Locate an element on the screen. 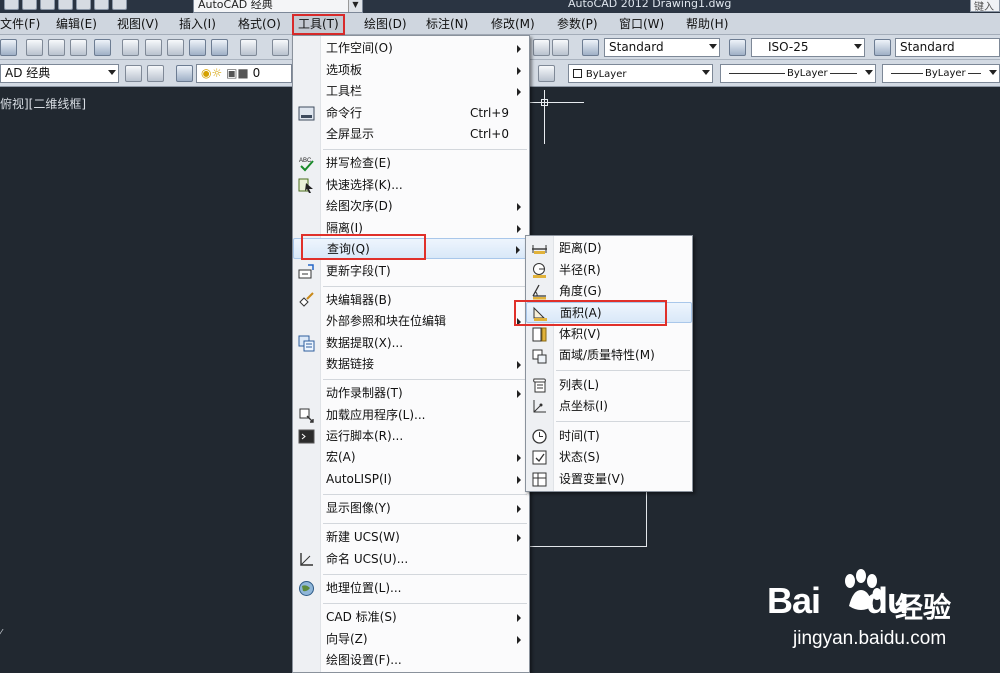  submenu-arrow-icon is located at coordinates (519, 229).